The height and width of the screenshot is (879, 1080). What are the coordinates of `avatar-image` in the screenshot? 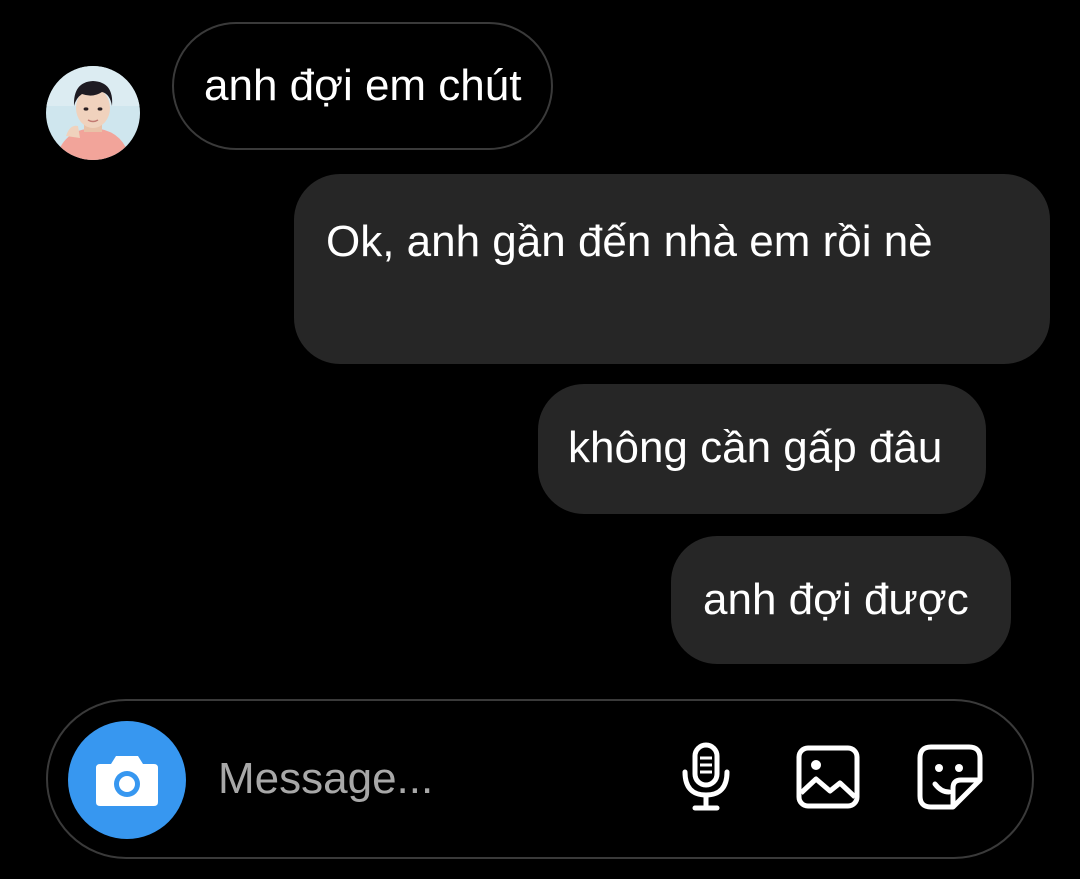 It's located at (93, 113).